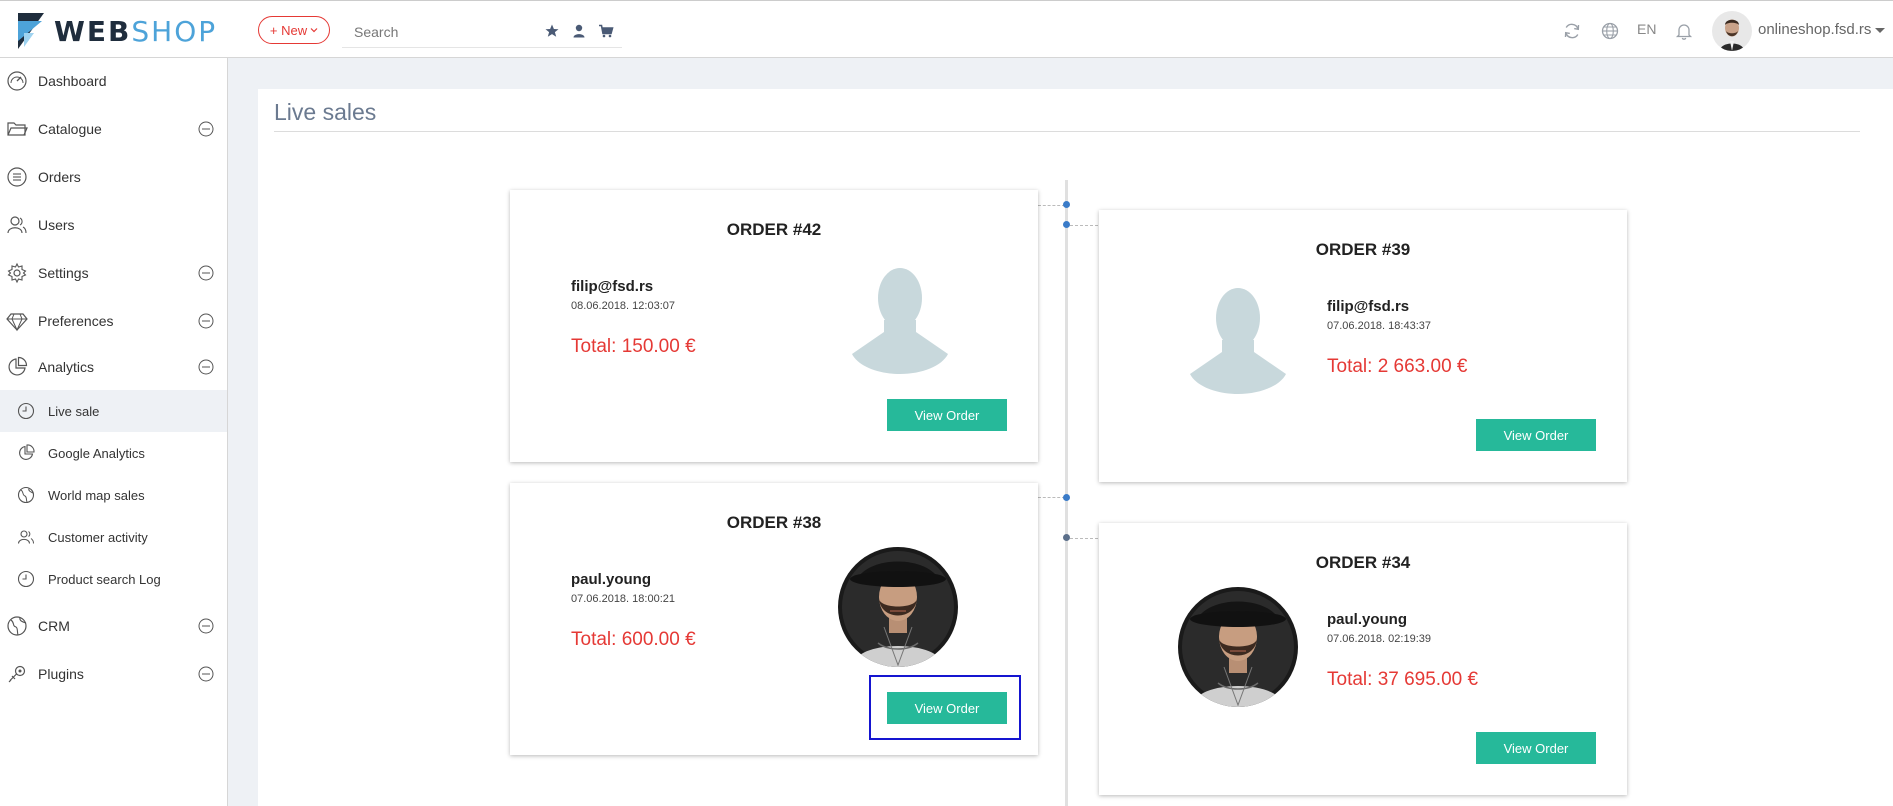 This screenshot has height=806, width=1893. Describe the element at coordinates (113, 626) in the screenshot. I see `sidebar-item-crm: CRM` at that location.